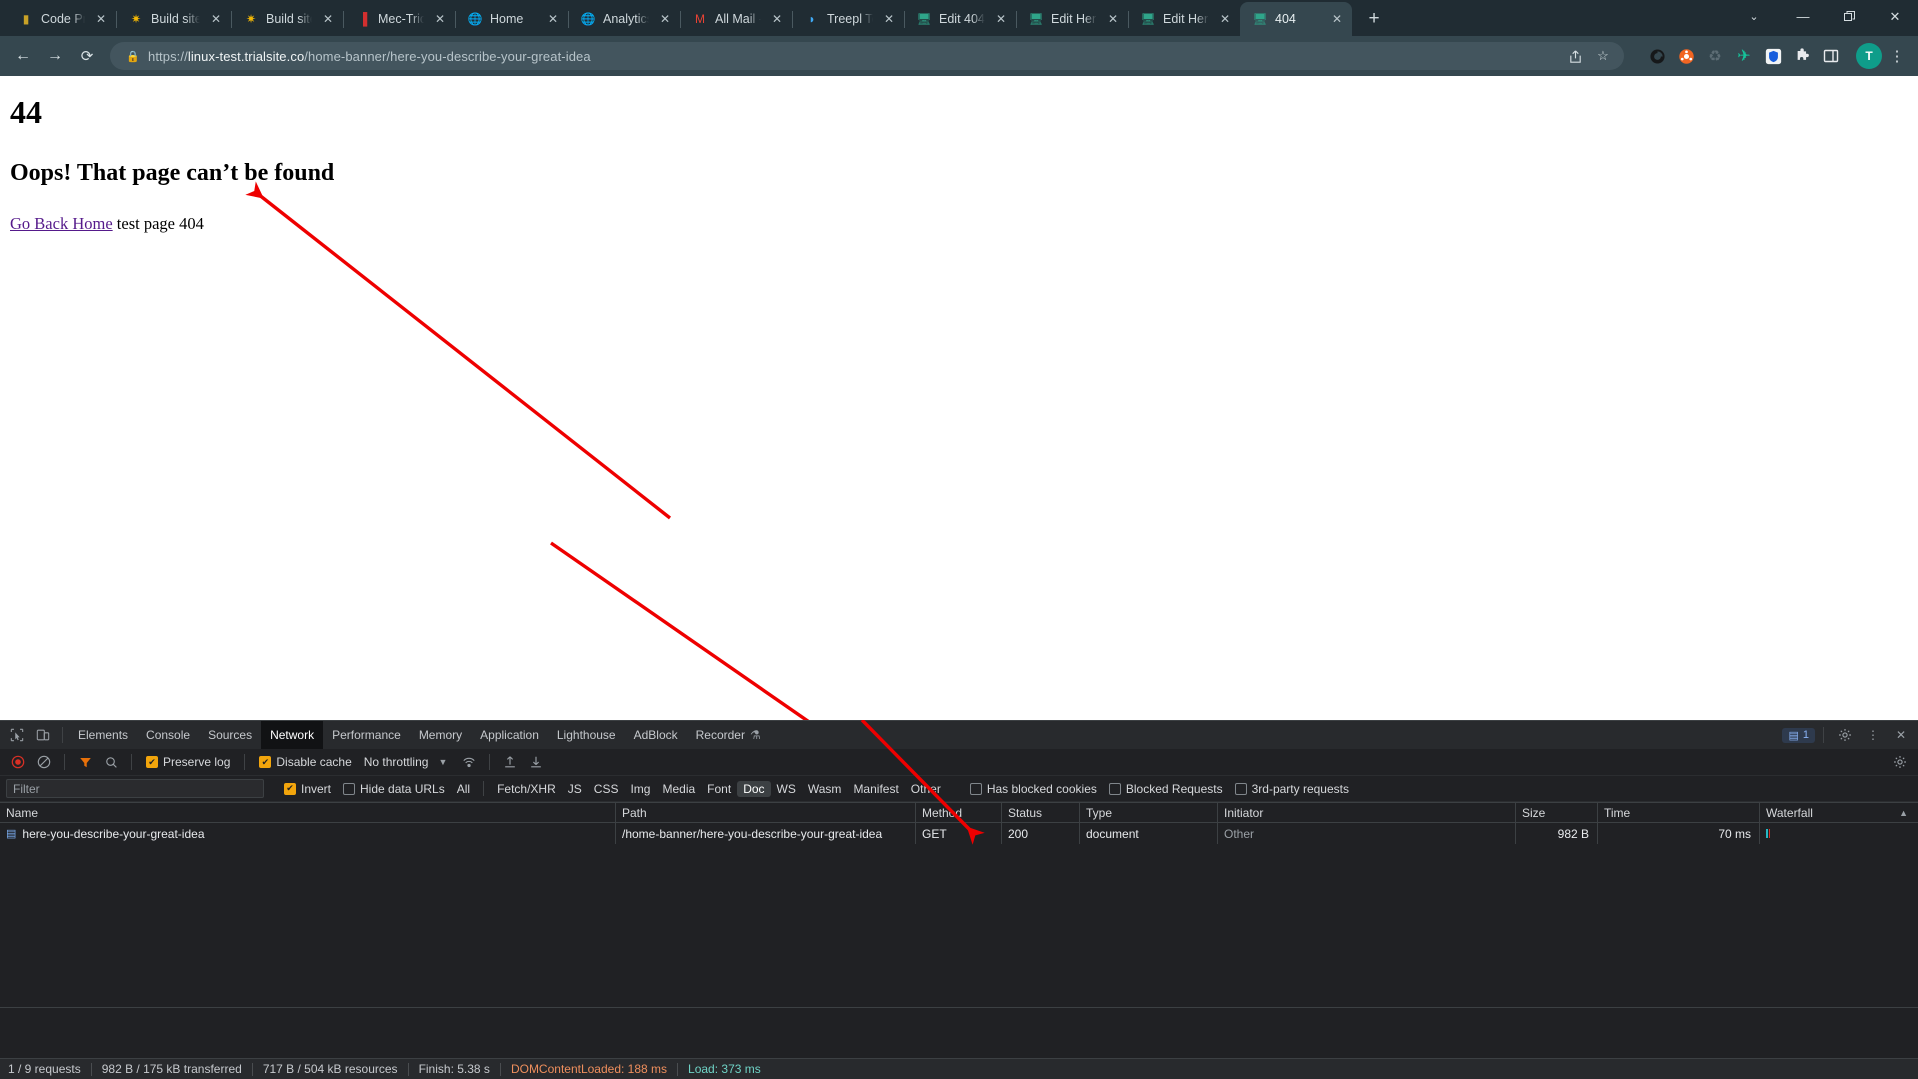 This screenshot has width=1918, height=1079. What do you see at coordinates (875, 789) in the screenshot?
I see `filter-type-manifest: Manifest` at bounding box center [875, 789].